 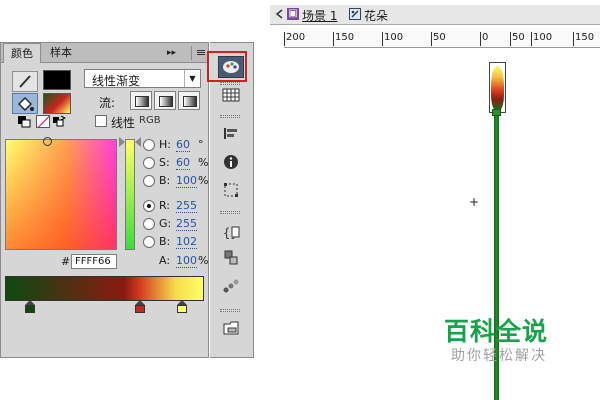 What do you see at coordinates (201, 144) in the screenshot?
I see `hue-unit: °` at bounding box center [201, 144].